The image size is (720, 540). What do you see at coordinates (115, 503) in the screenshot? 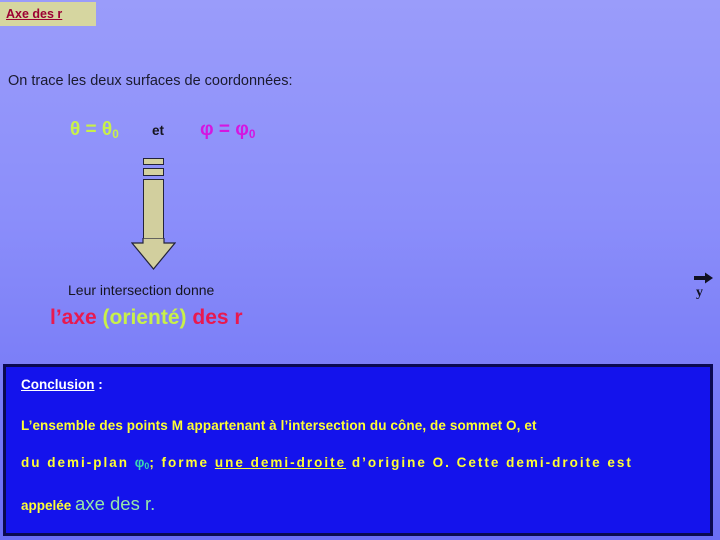
I see `conclusion-line-3-big: axe des r.` at bounding box center [115, 503].